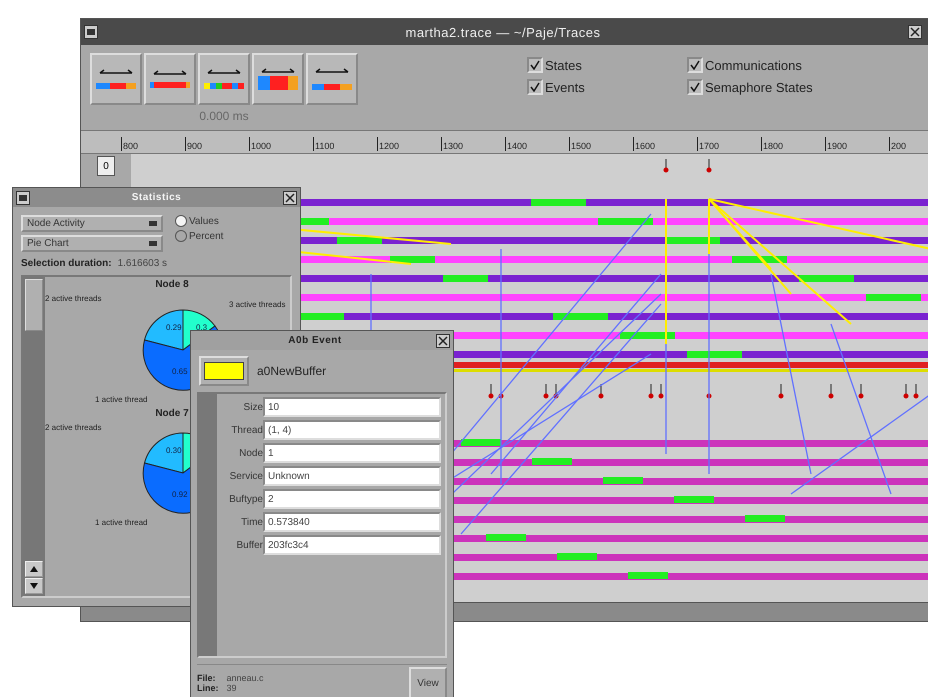  I want to click on field-label: Buffer, so click(249, 545).